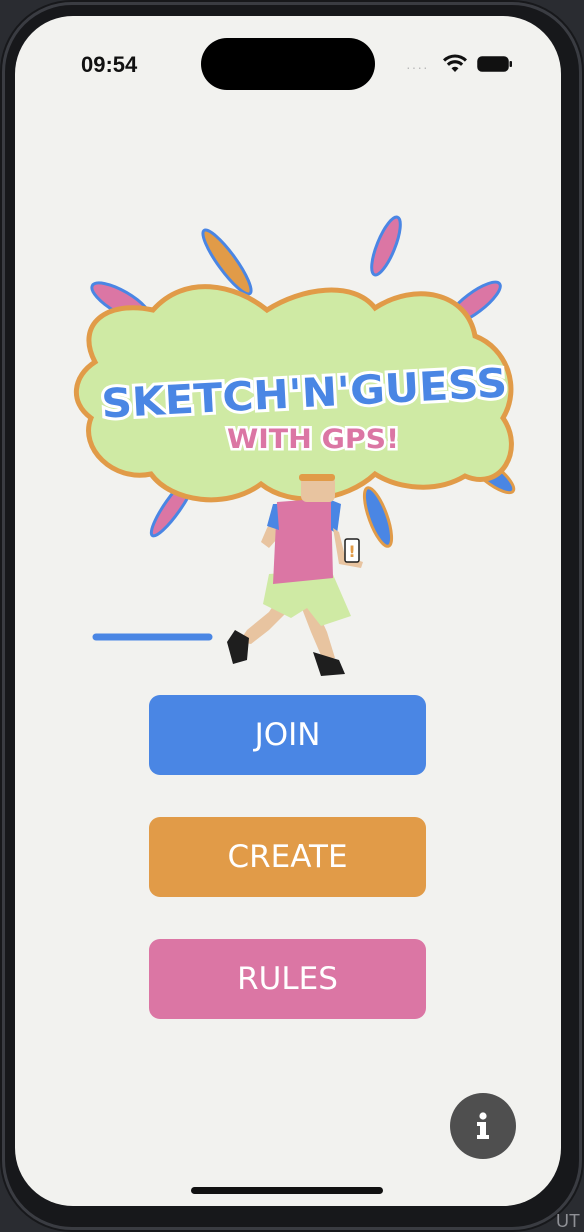 Image resolution: width=584 pixels, height=1232 pixels. What do you see at coordinates (351, 551) in the screenshot?
I see `phone-exclamation: !` at bounding box center [351, 551].